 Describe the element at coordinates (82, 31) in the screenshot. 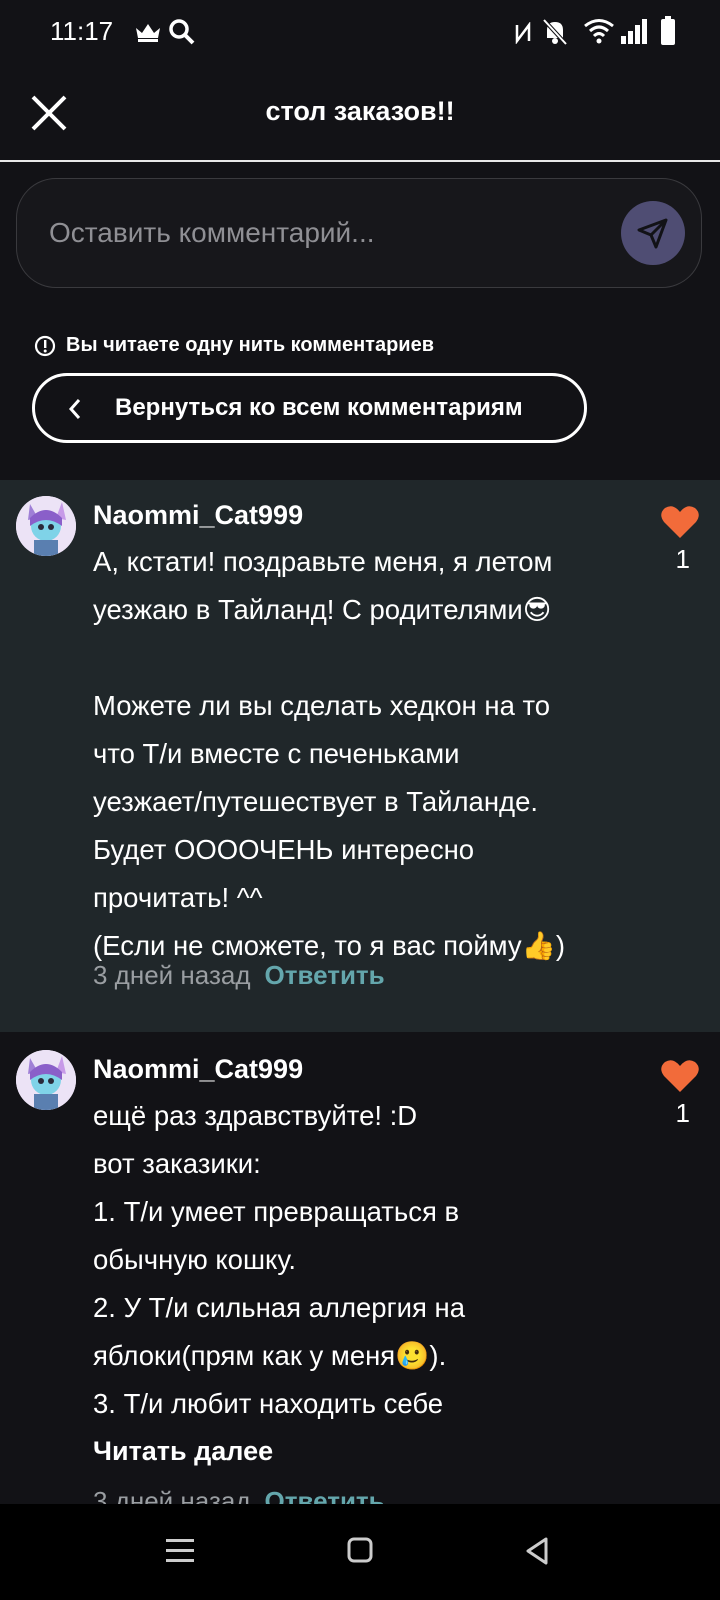

I see `status-time: 11:17` at that location.